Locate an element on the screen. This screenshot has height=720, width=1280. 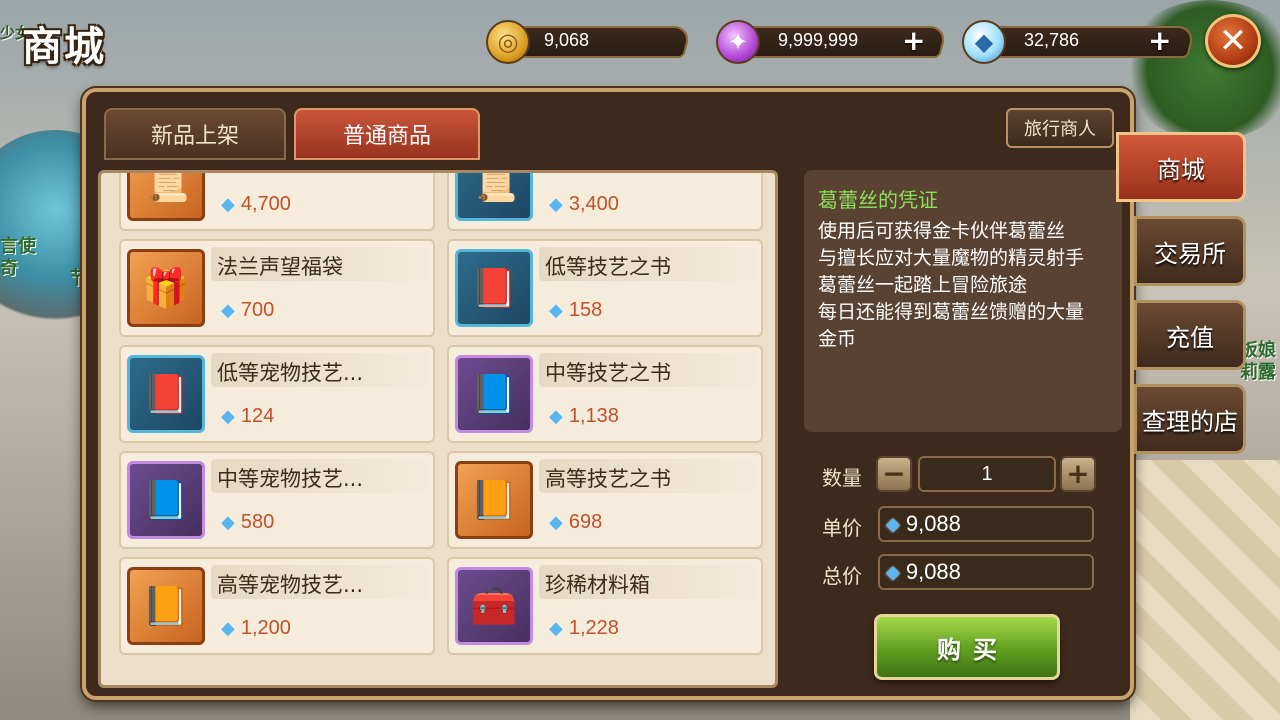
background-label: 奇 is located at coordinates (9, 268).